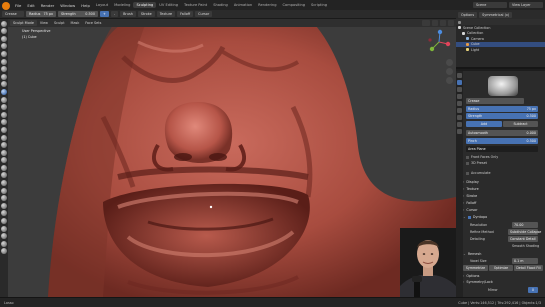  What do you see at coordinates (4, 99) in the screenshot?
I see `flatten-brush-icon` at bounding box center [4, 99].